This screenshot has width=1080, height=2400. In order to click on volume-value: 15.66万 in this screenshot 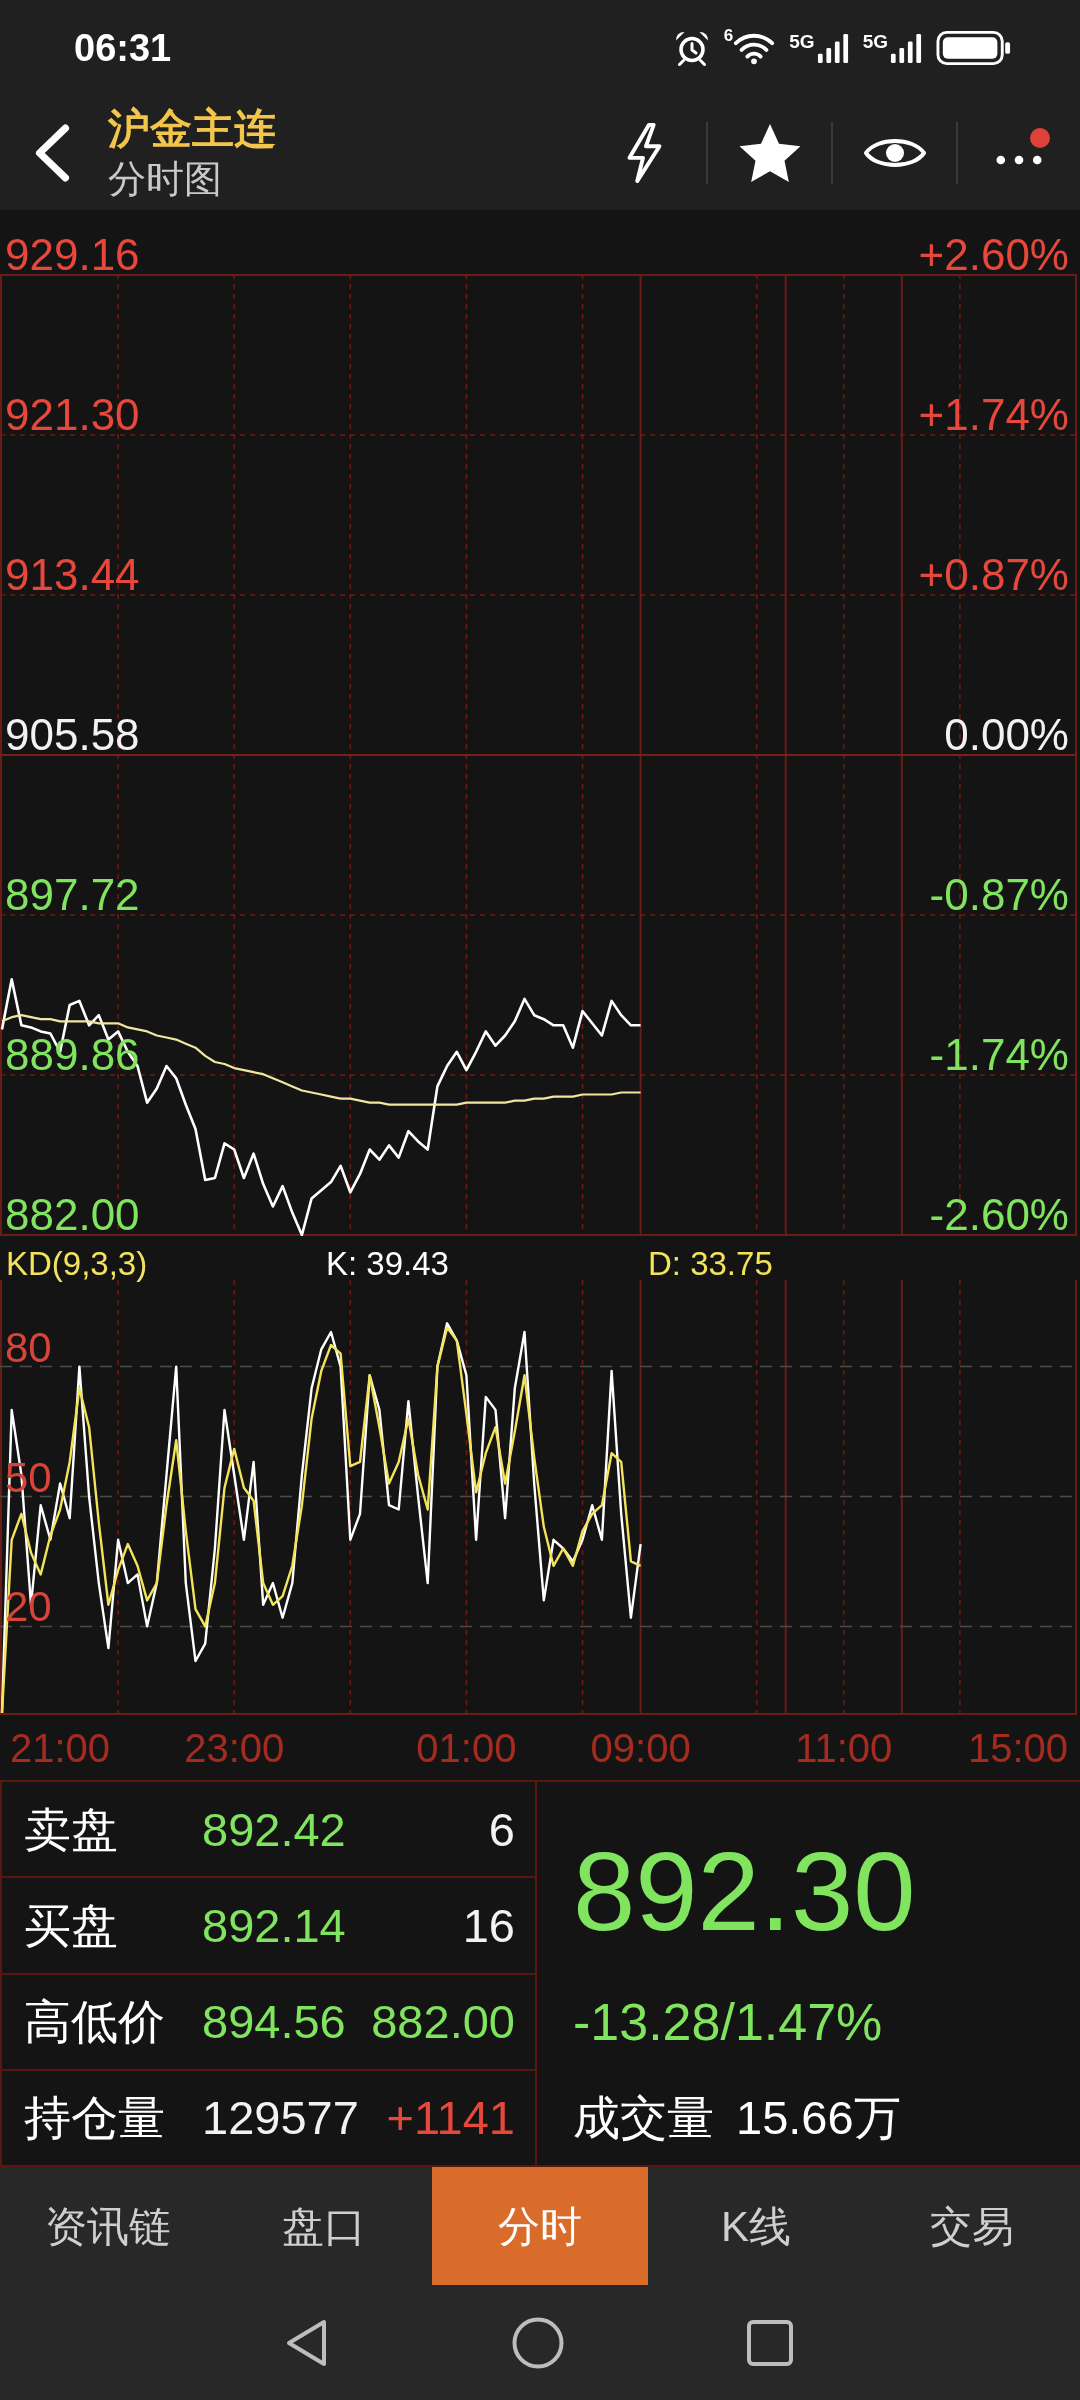, I will do `click(818, 2117)`.